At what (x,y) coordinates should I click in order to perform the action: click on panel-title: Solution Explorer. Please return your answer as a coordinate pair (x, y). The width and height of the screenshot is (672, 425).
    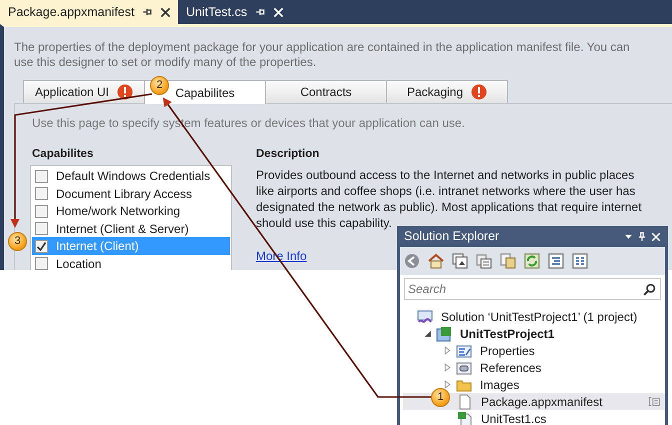
    Looking at the image, I should click on (452, 237).